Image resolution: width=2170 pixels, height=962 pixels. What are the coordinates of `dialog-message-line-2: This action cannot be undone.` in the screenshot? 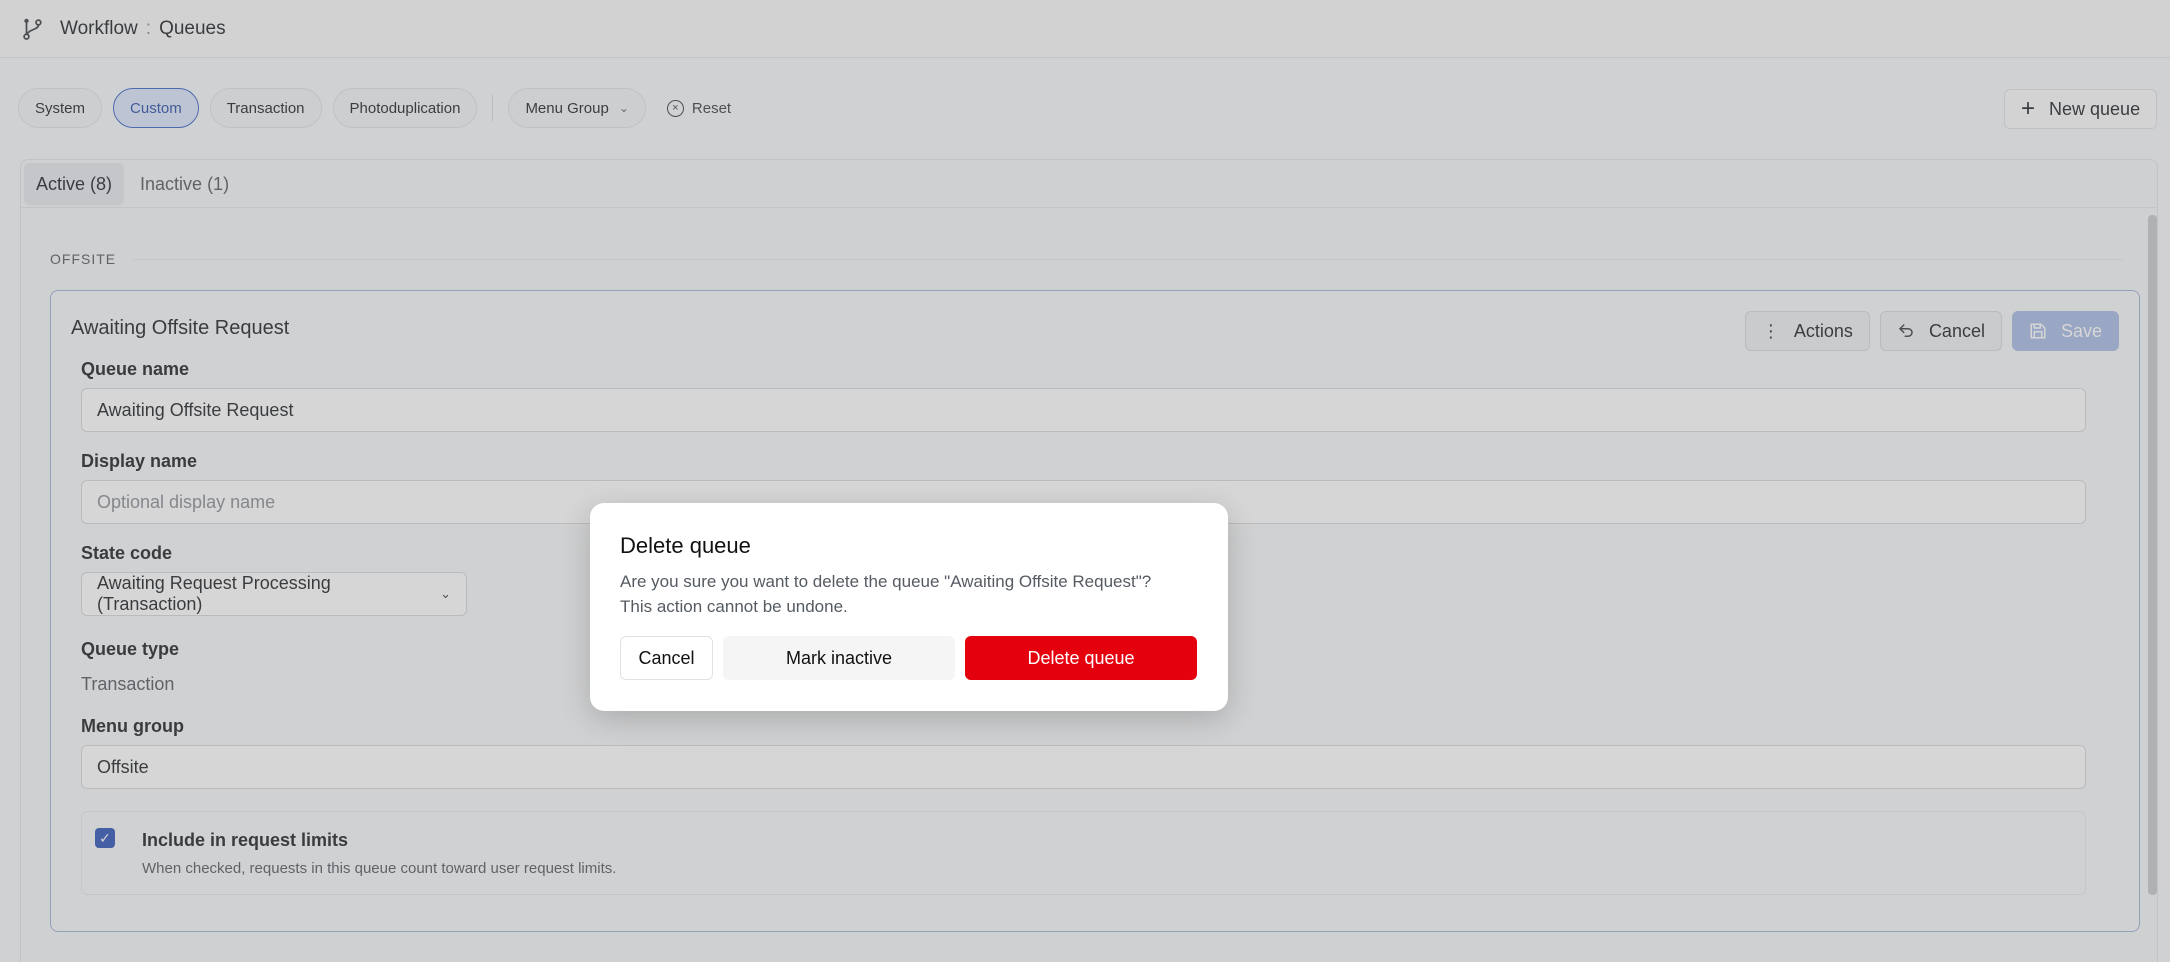 It's located at (734, 606).